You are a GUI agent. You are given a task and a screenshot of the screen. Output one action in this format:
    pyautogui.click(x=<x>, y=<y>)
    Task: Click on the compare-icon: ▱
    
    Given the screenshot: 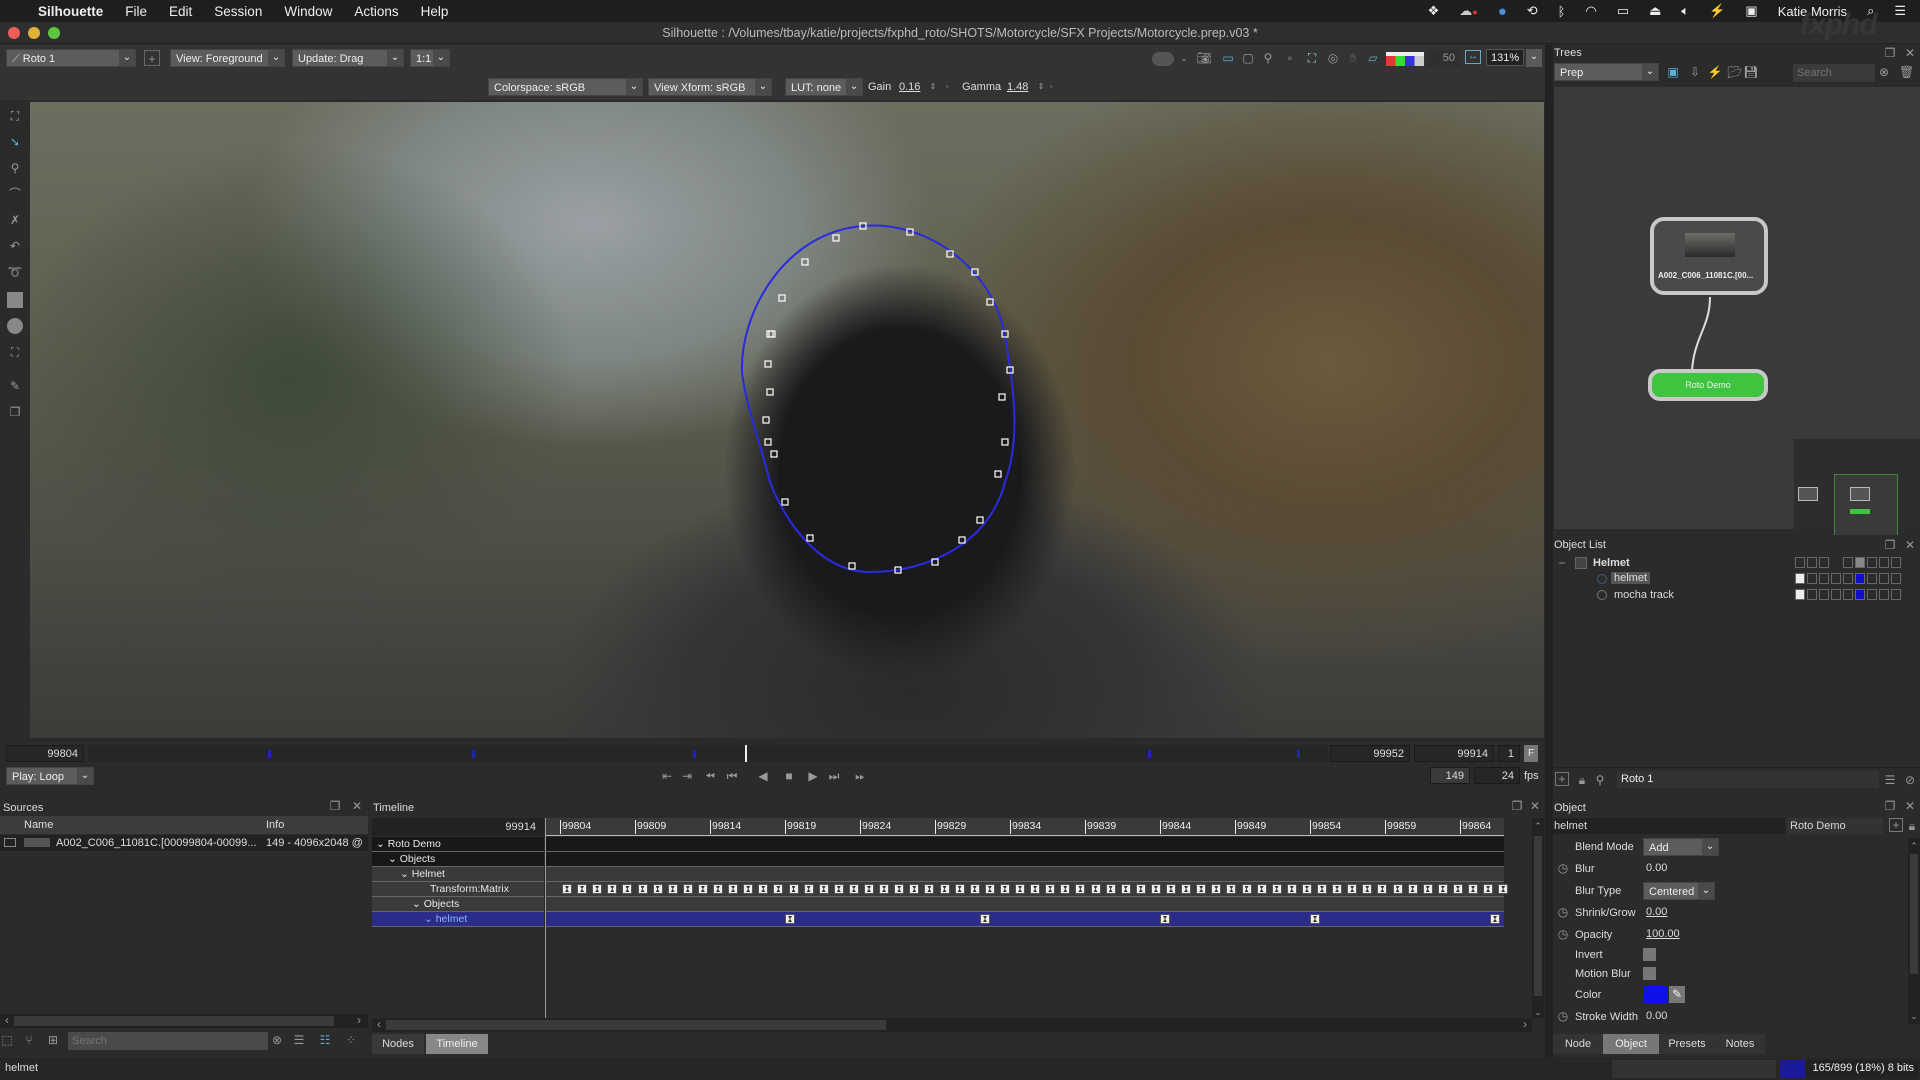 What is the action you would take?
    pyautogui.click(x=1373, y=58)
    